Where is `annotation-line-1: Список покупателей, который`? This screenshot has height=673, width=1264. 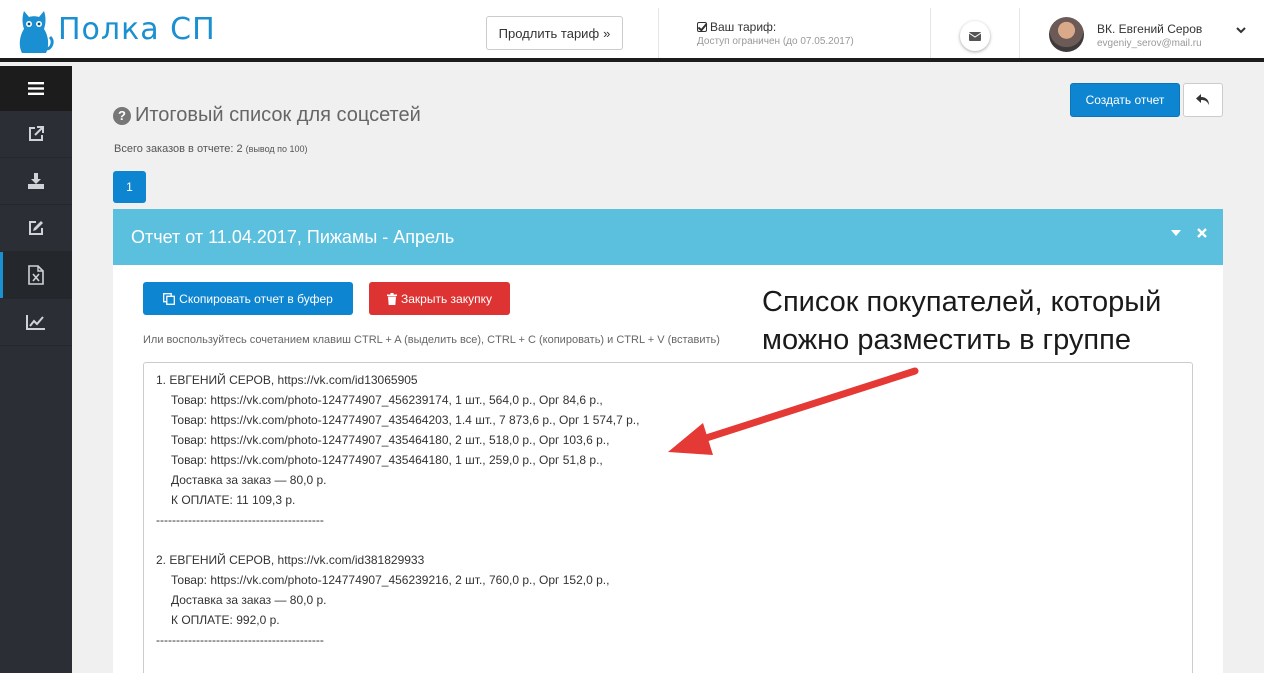 annotation-line-1: Список покупателей, который is located at coordinates (962, 302).